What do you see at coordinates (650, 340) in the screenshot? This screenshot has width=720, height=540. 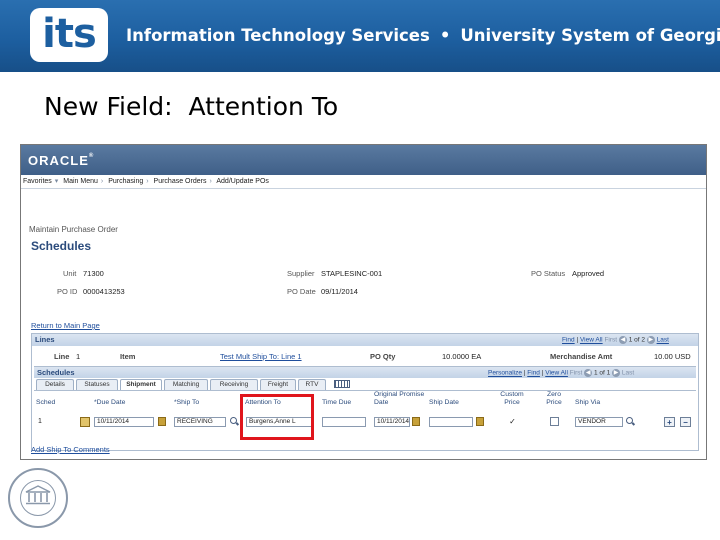 I see `lines-next-icon: ▶` at bounding box center [650, 340].